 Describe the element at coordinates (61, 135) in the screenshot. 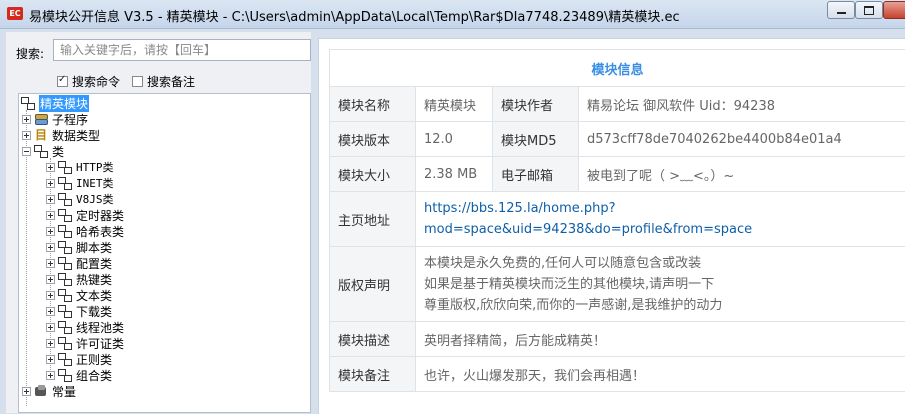

I see `tree-item-datatypes: 目 数据类型` at that location.